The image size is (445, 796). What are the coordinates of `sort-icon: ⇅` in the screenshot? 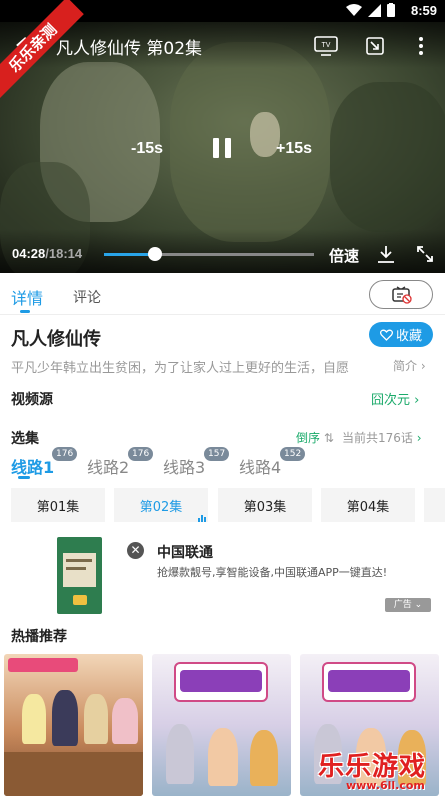 It's located at (328, 438).